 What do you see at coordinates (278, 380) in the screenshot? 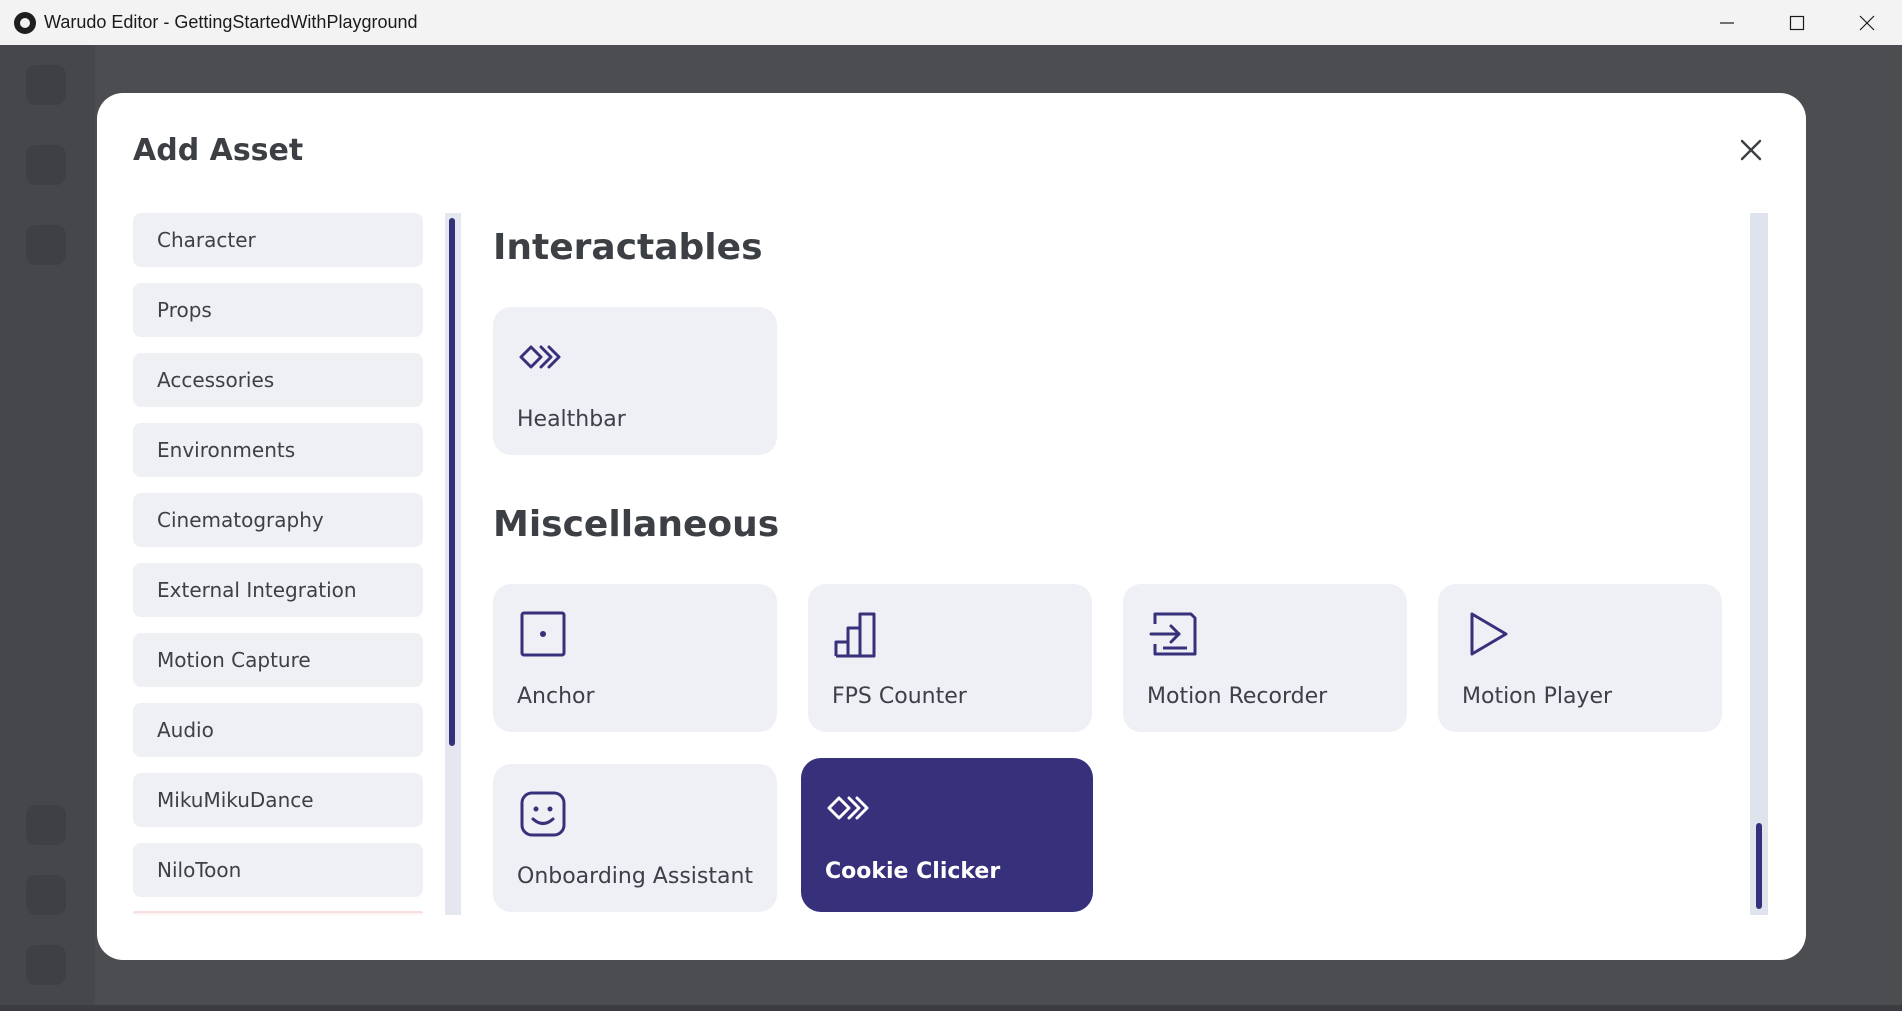
I see `category-accessories: Accessories` at bounding box center [278, 380].